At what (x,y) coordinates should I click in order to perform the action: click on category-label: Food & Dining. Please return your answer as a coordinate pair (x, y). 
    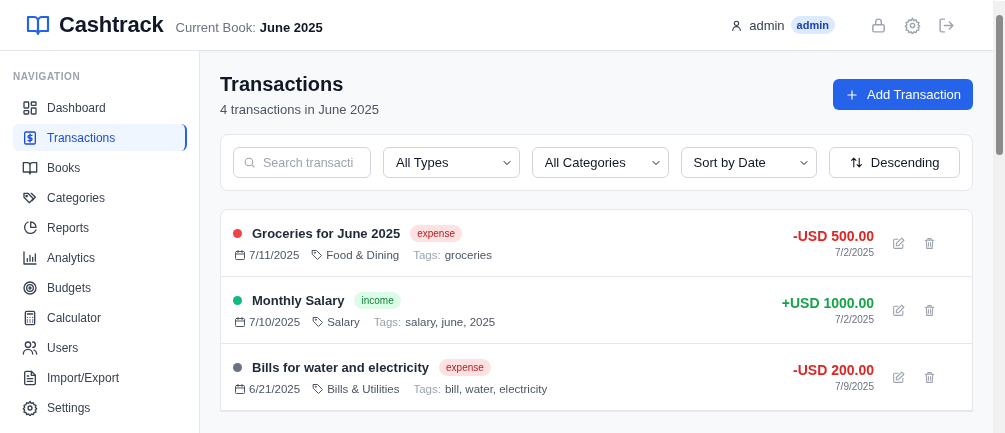
    Looking at the image, I should click on (363, 255).